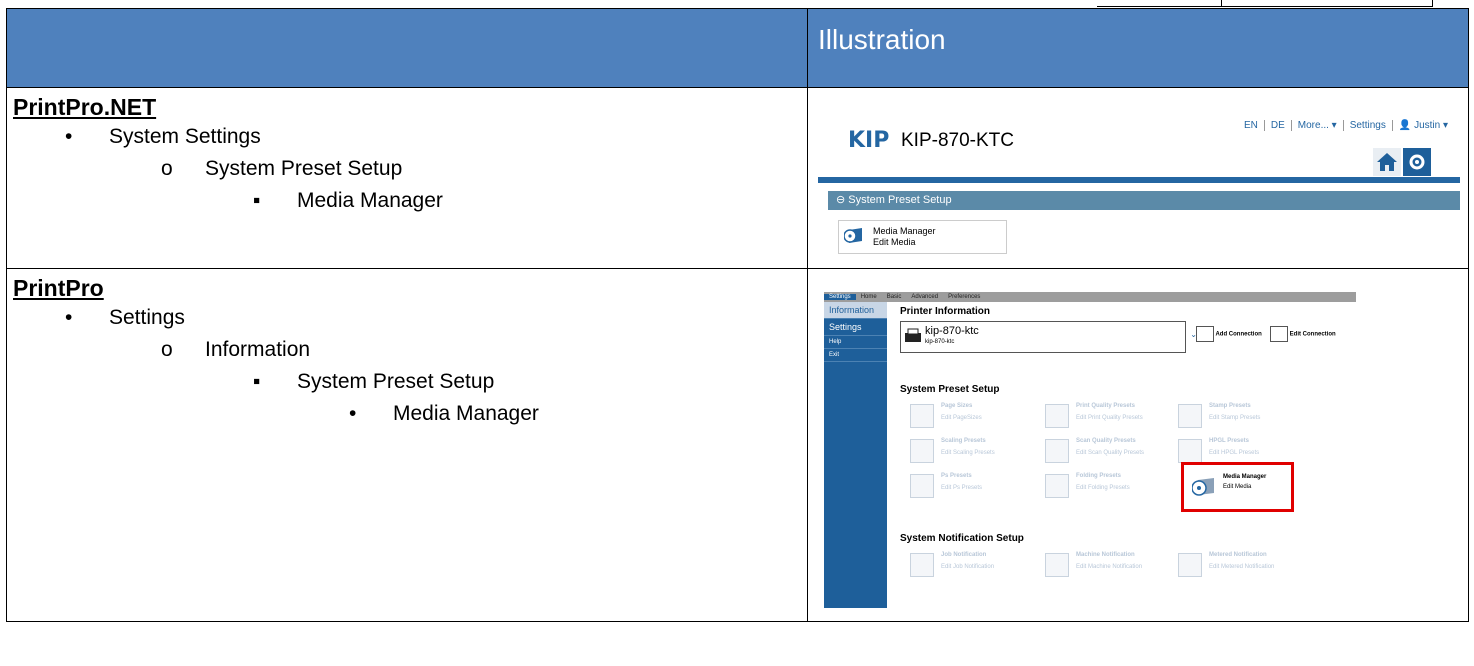 The width and height of the screenshot is (1474, 666). What do you see at coordinates (1278, 125) in the screenshot?
I see `nav-de: DE` at bounding box center [1278, 125].